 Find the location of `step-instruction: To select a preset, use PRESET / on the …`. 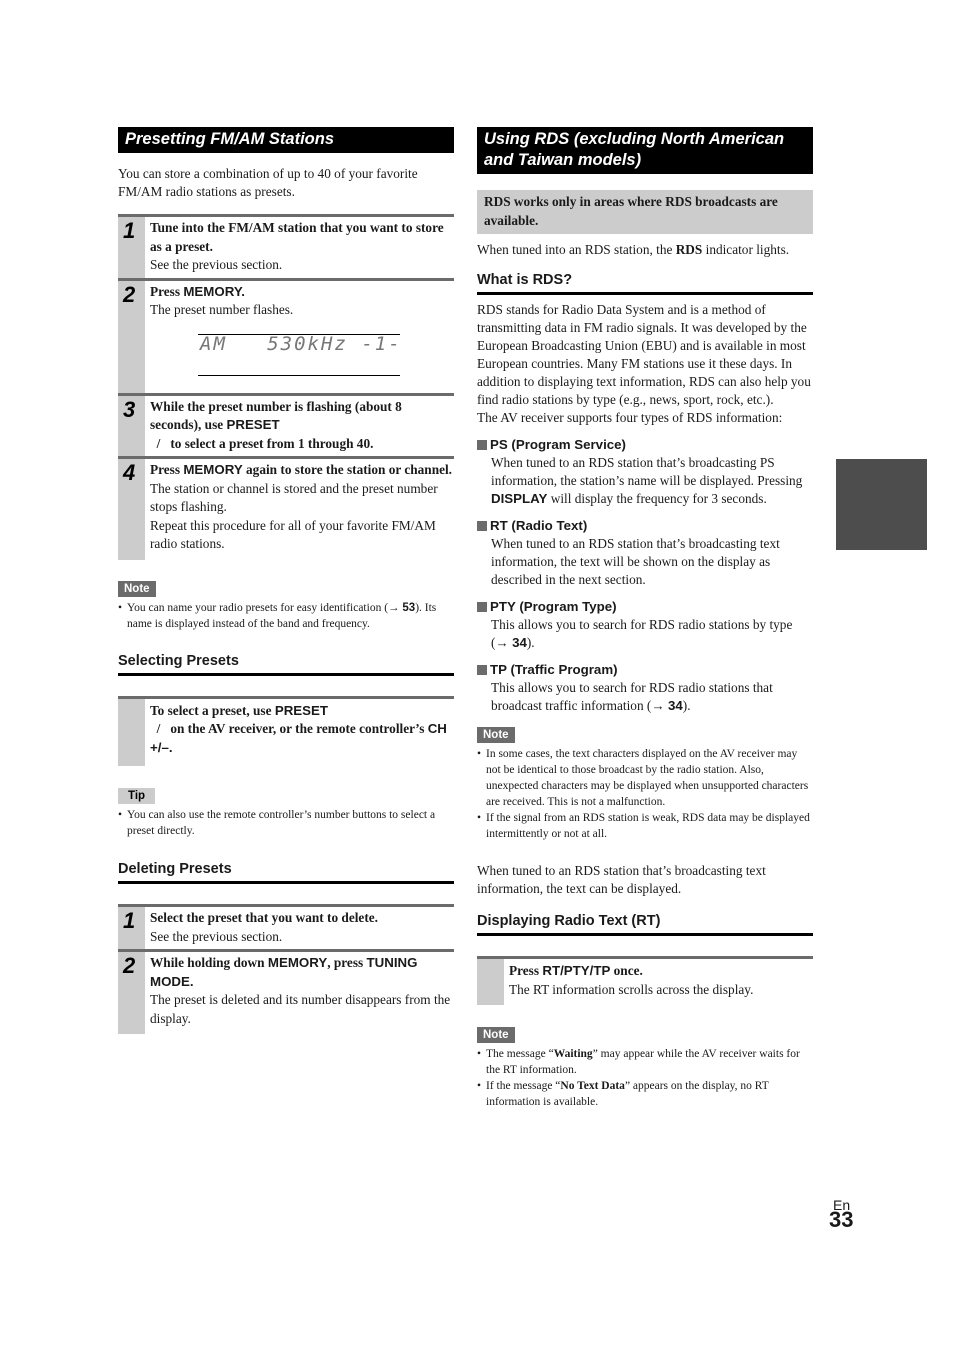

step-instruction: To select a preset, use PRESET / on the … is located at coordinates (298, 728).